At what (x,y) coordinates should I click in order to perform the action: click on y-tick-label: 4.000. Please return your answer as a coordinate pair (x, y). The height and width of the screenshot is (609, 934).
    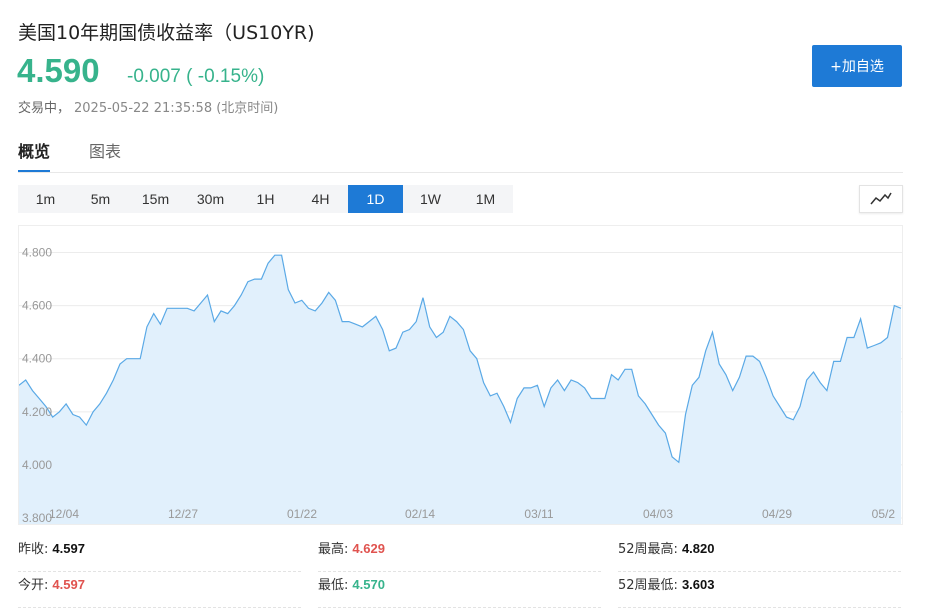
    Looking at the image, I should click on (37, 465).